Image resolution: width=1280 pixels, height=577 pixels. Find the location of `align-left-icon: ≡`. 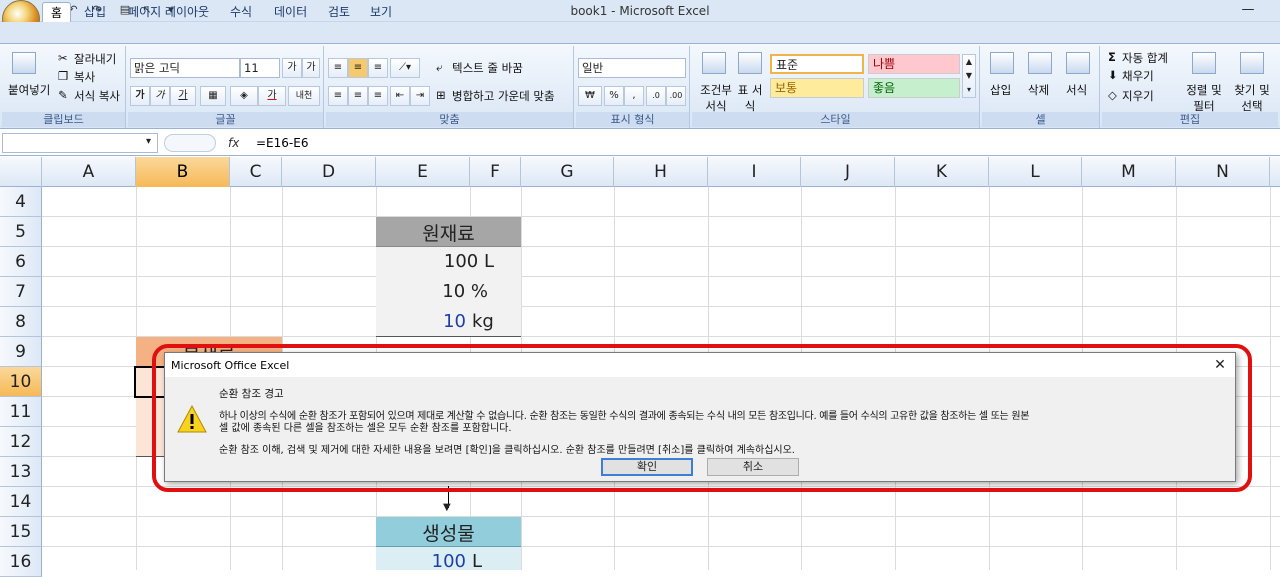

align-left-icon: ≡ is located at coordinates (338, 96).